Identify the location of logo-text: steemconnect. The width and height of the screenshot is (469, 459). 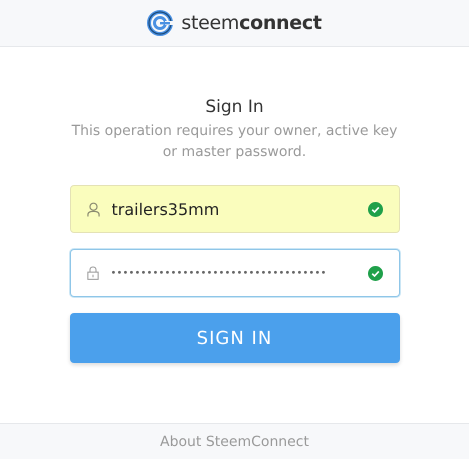
(251, 23).